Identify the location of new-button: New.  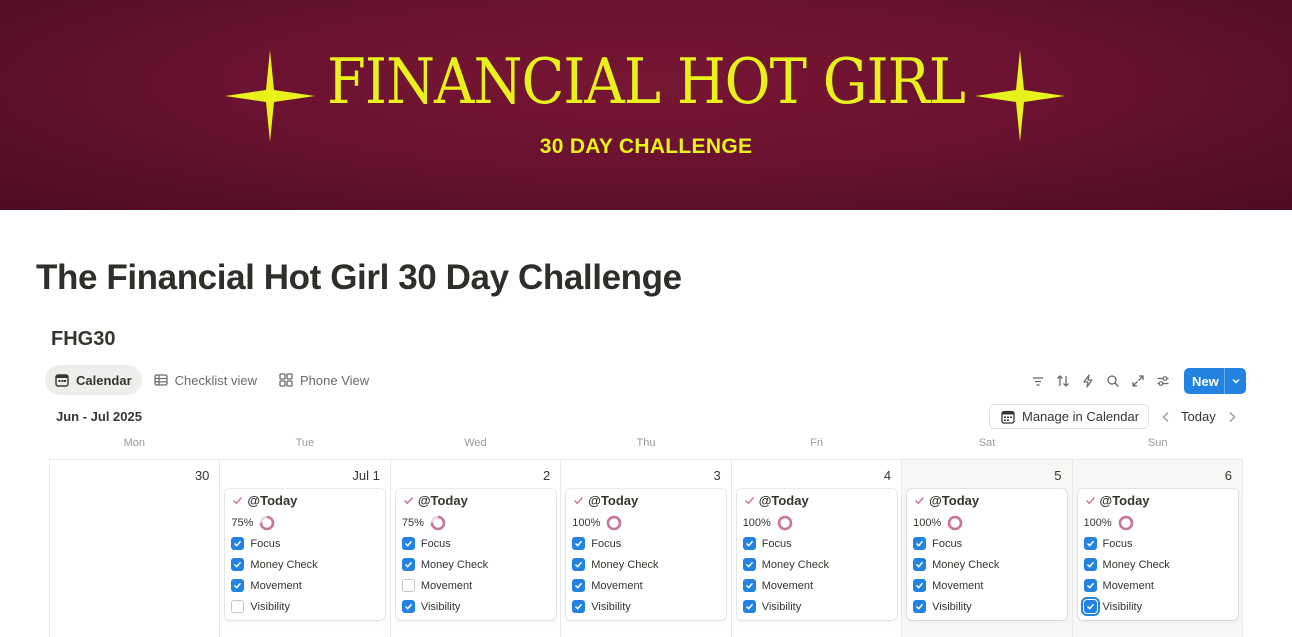
(1215, 381).